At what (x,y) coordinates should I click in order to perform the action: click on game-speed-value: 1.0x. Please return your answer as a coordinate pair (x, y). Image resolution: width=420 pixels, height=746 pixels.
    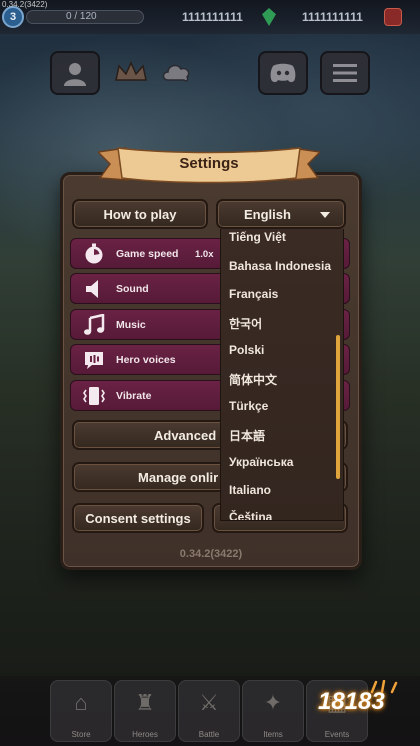
    Looking at the image, I should click on (204, 254).